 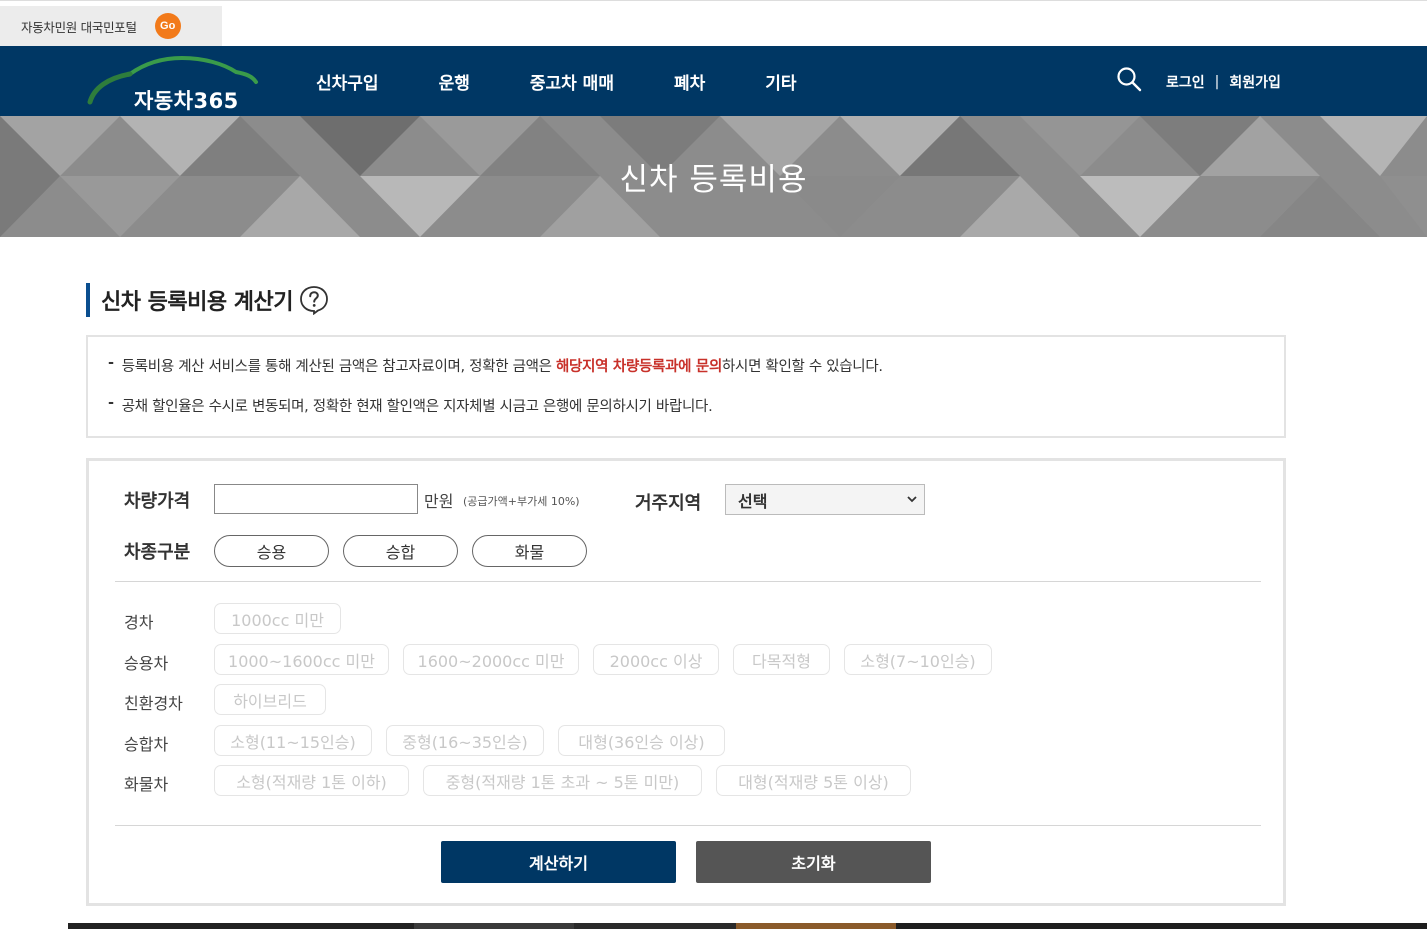 What do you see at coordinates (314, 300) in the screenshot?
I see `help-icon` at bounding box center [314, 300].